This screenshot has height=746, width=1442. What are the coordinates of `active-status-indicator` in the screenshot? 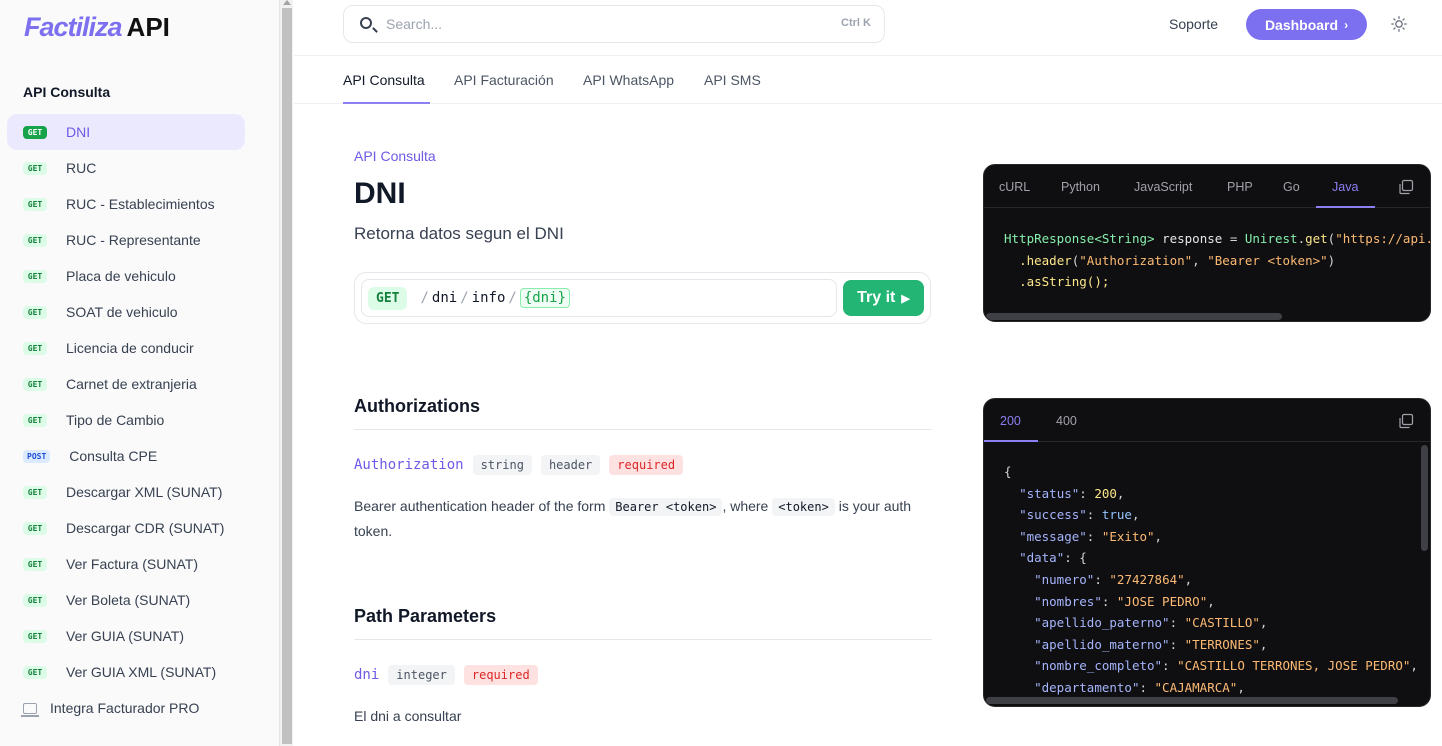 It's located at (1011, 441).